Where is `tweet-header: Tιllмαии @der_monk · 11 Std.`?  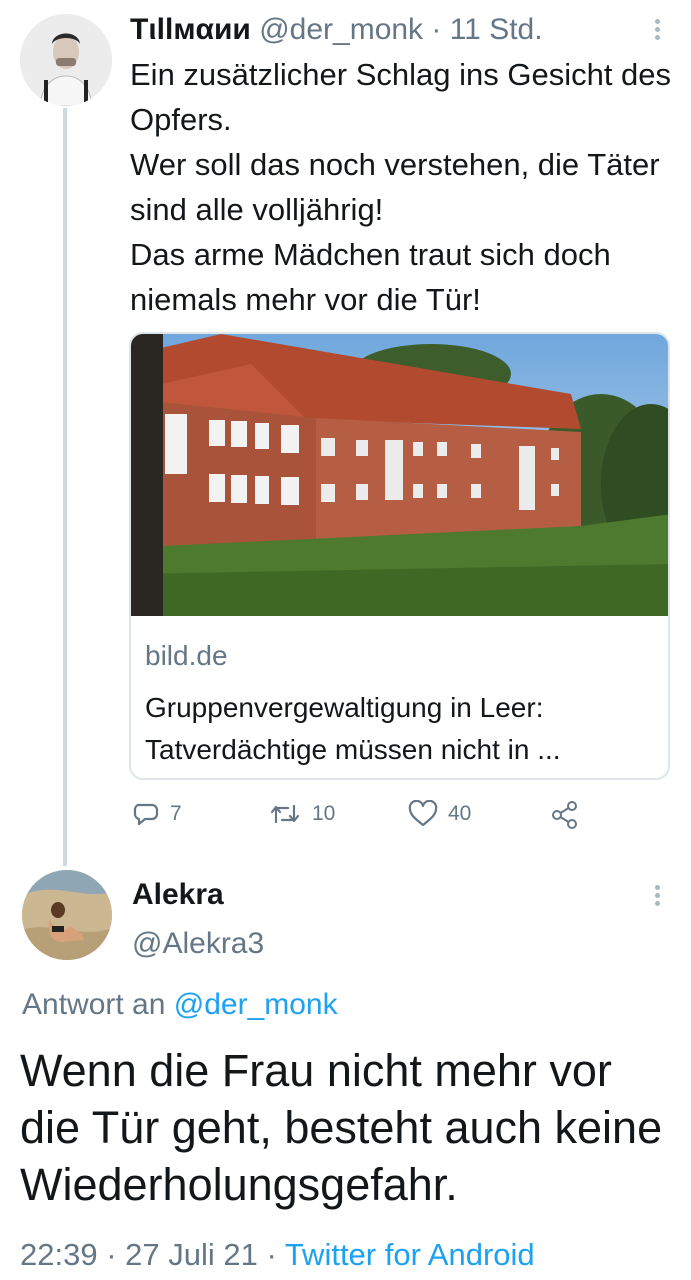 tweet-header: Tιllмαии @der_monk · 11 Std. is located at coordinates (336, 30).